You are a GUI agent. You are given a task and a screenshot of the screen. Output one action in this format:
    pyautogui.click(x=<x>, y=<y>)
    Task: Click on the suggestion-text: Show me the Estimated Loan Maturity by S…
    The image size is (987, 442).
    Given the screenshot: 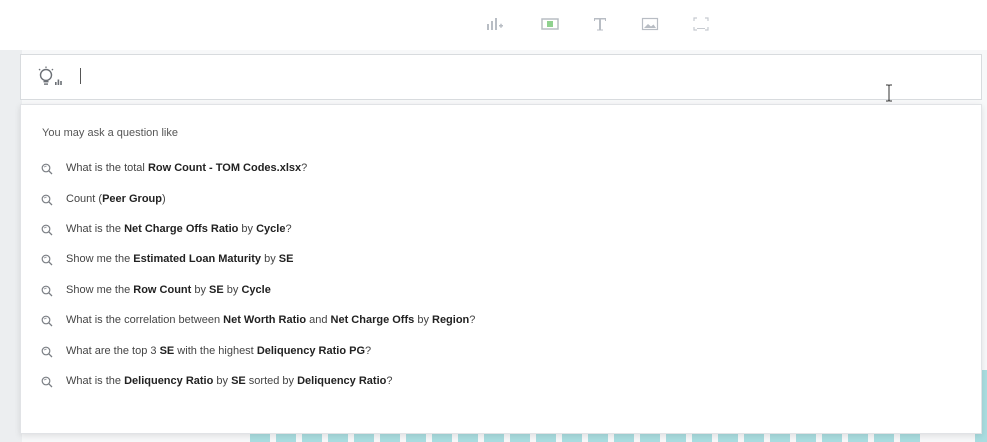 What is the action you would take?
    pyautogui.click(x=179, y=259)
    